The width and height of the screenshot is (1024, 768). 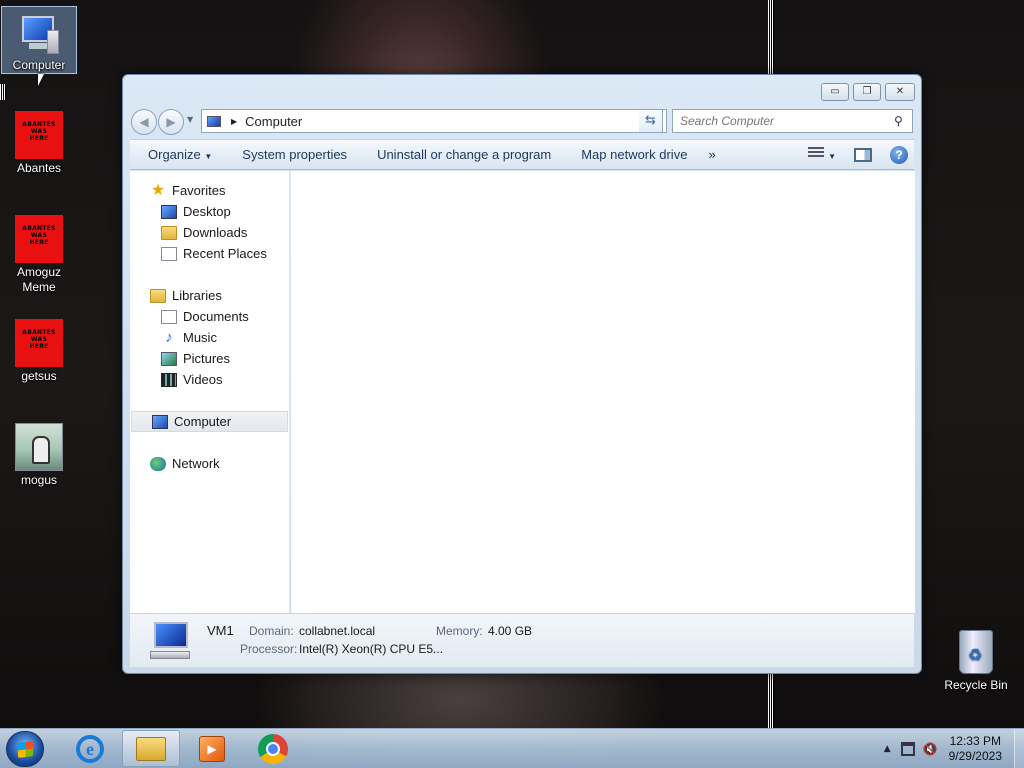 I want to click on nav-item-pictures: Pictures, so click(x=209, y=358).